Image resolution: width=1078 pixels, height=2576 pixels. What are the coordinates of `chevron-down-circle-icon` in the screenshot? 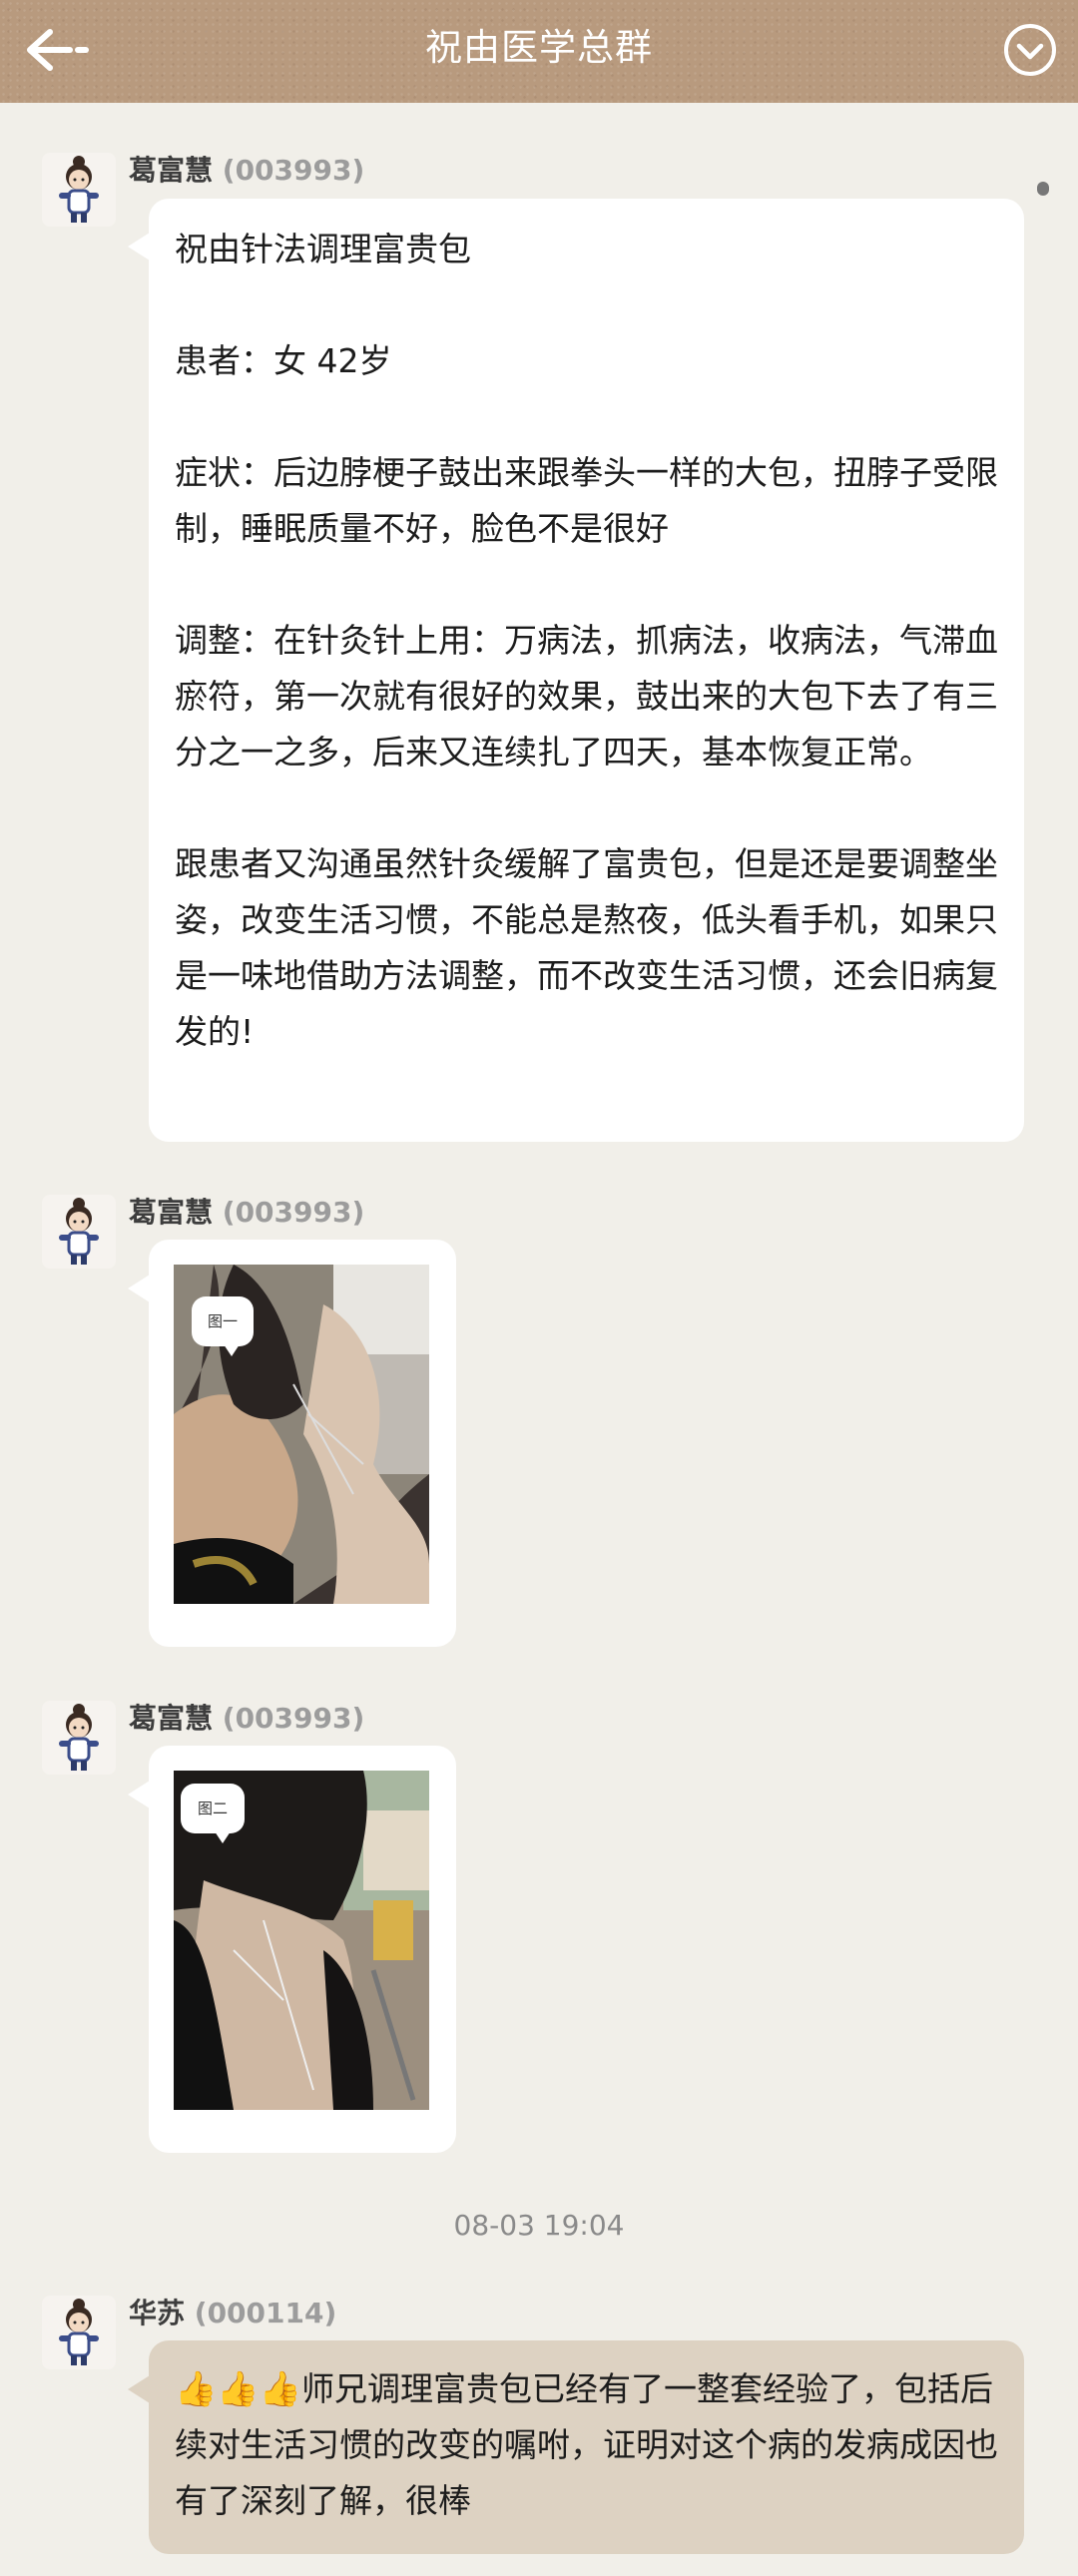 It's located at (1030, 50).